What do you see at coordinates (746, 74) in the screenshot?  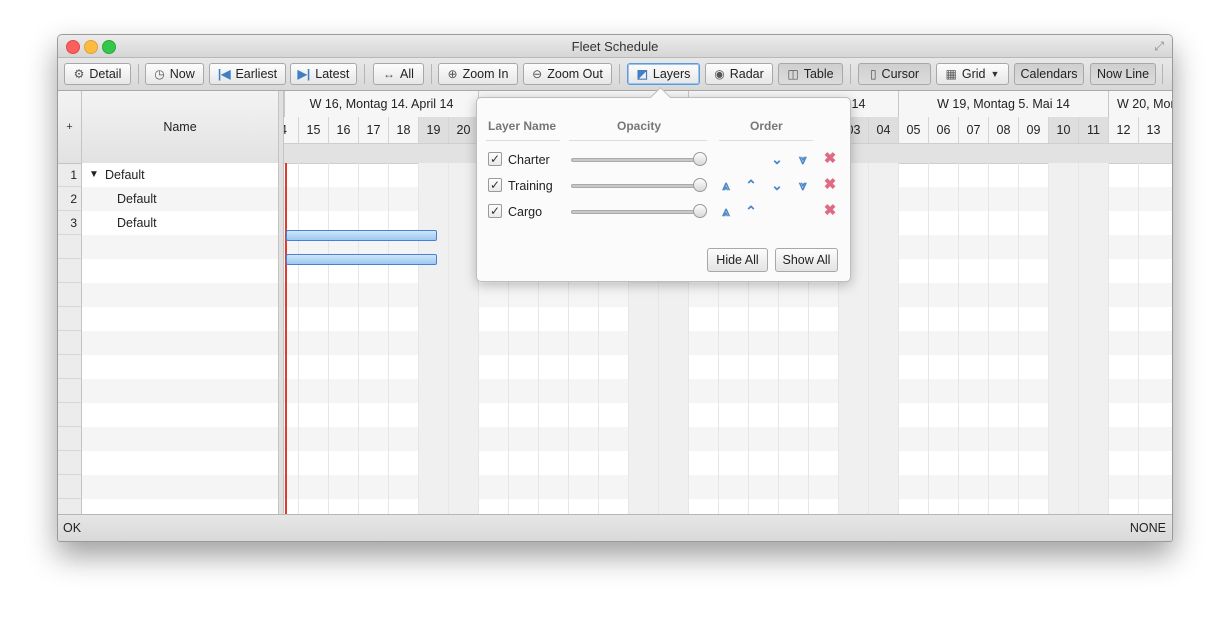 I see `radar-label: Radar` at bounding box center [746, 74].